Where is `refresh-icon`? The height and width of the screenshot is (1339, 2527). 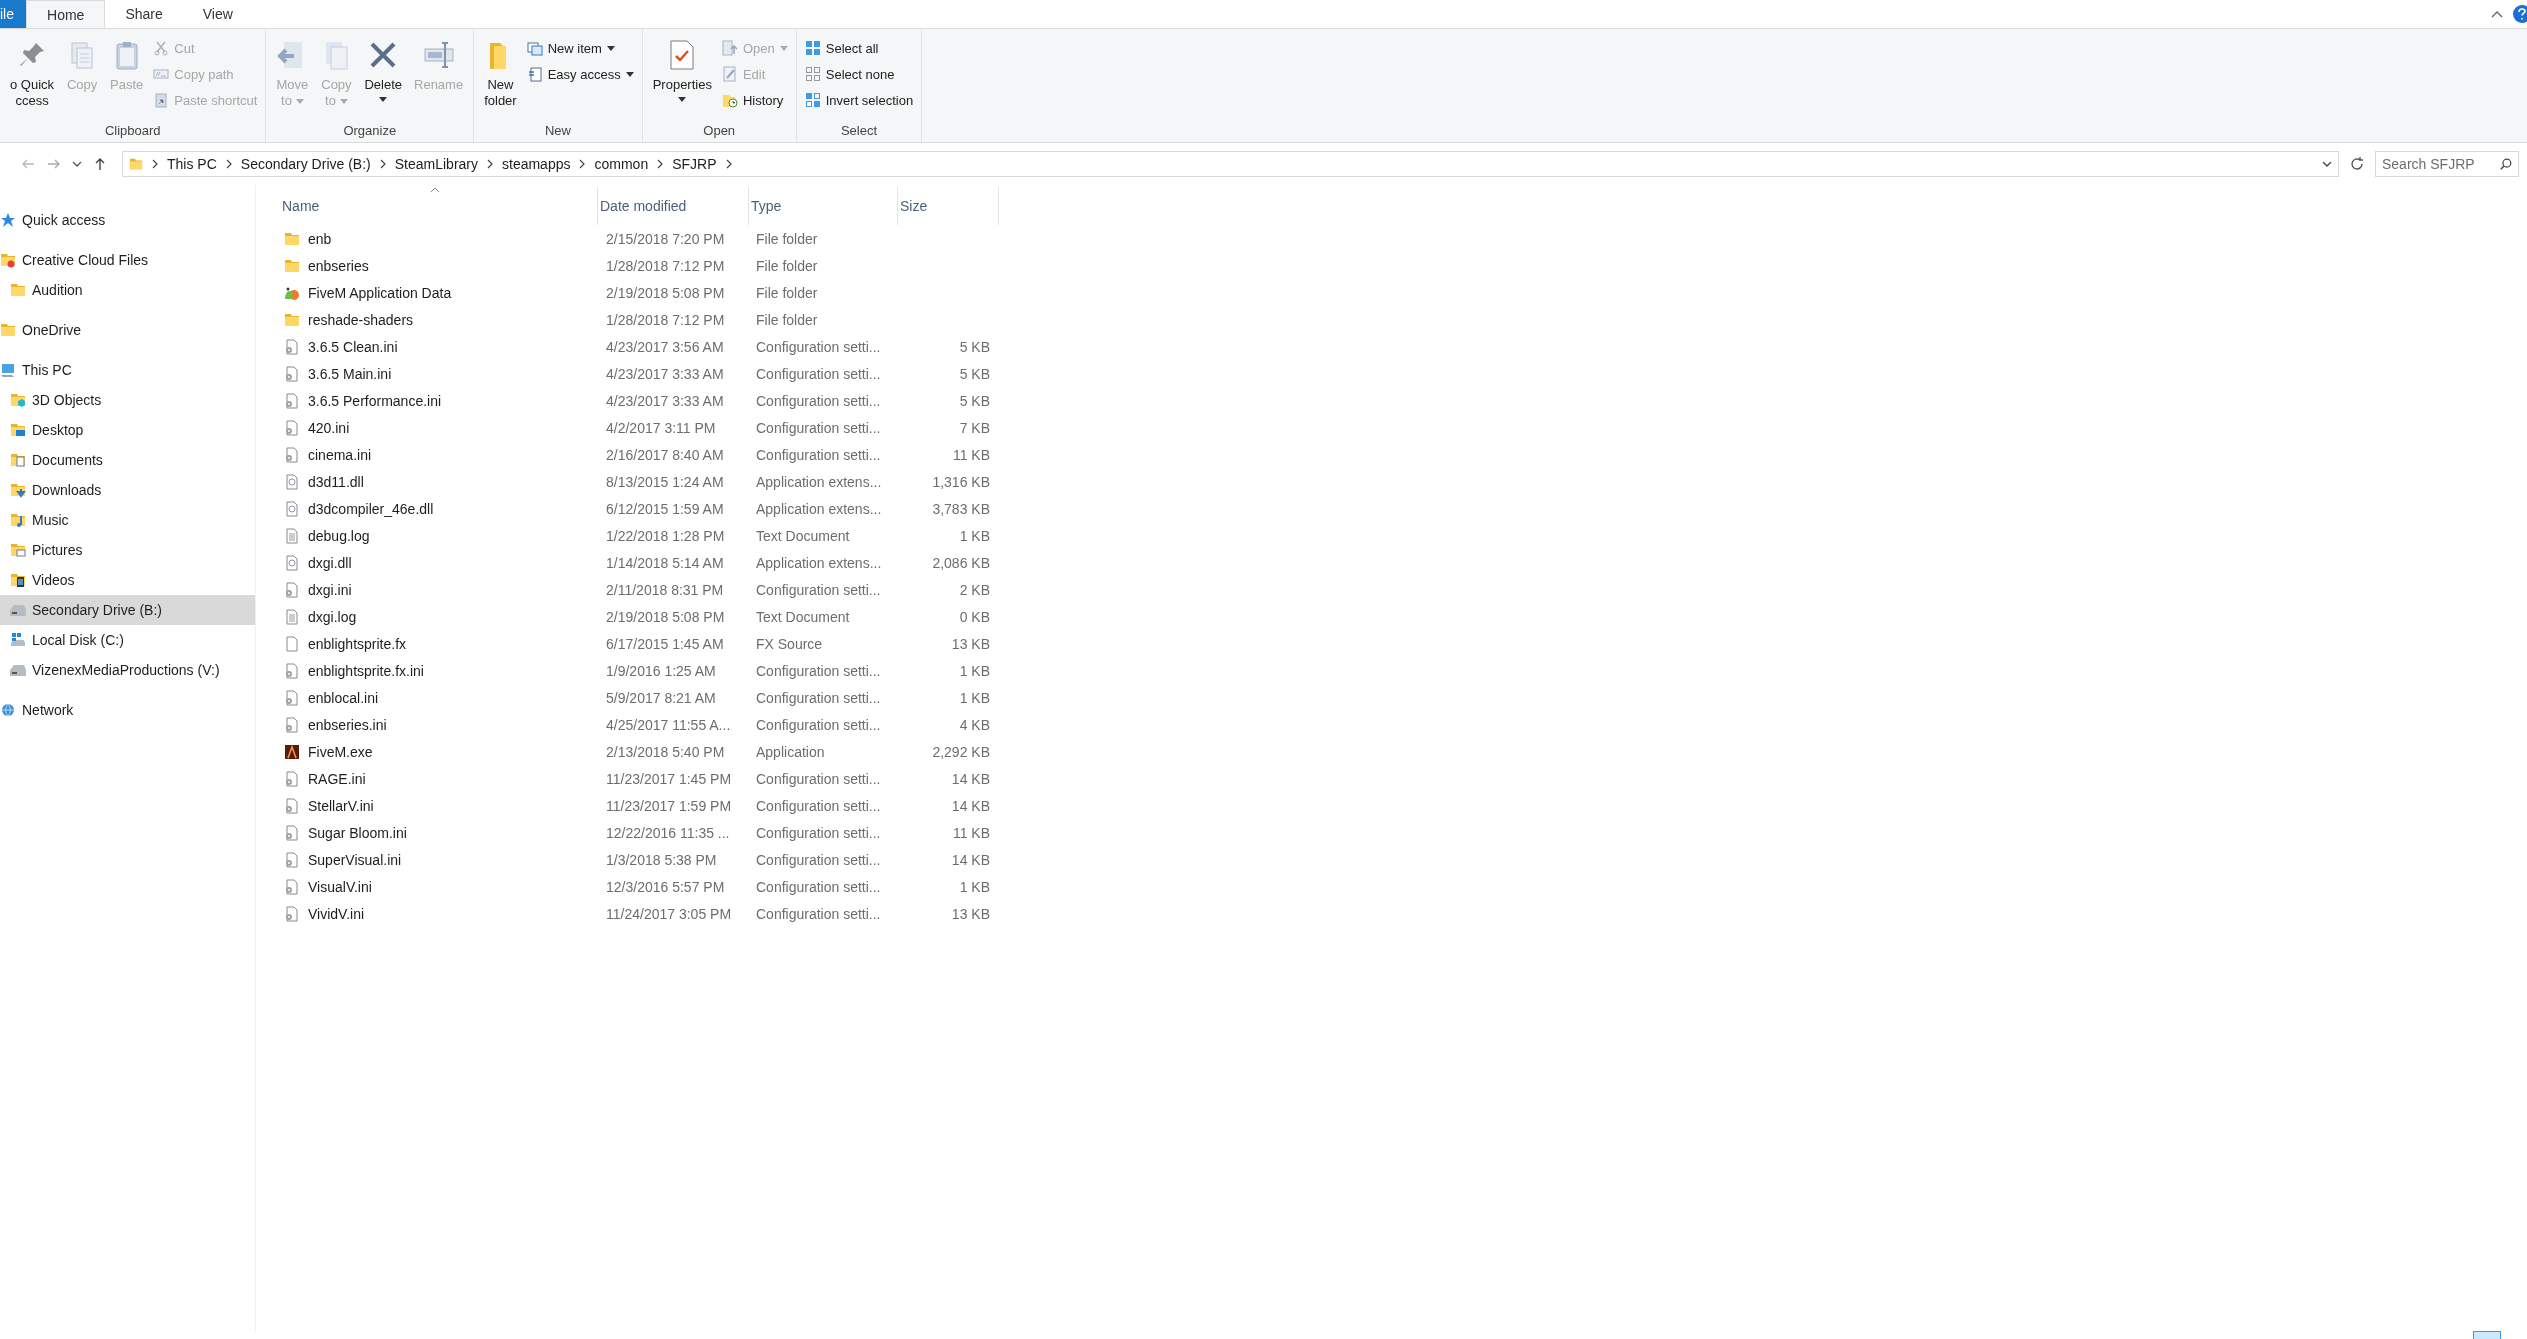 refresh-icon is located at coordinates (2357, 164).